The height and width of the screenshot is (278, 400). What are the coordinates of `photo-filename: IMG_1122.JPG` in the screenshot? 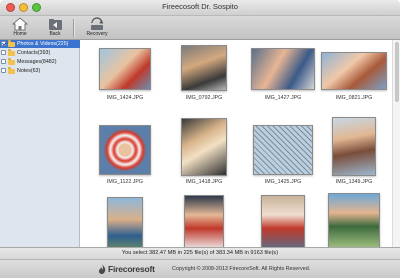 It's located at (125, 182).